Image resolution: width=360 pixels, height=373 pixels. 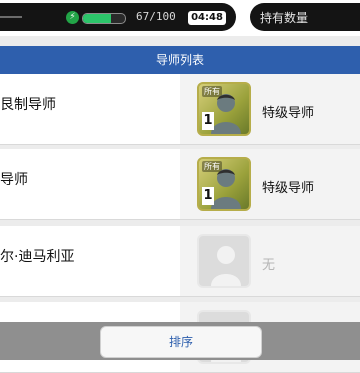 I want to click on status-bar: ⚡ 67/100 04:48 持有数量, so click(x=180, y=18).